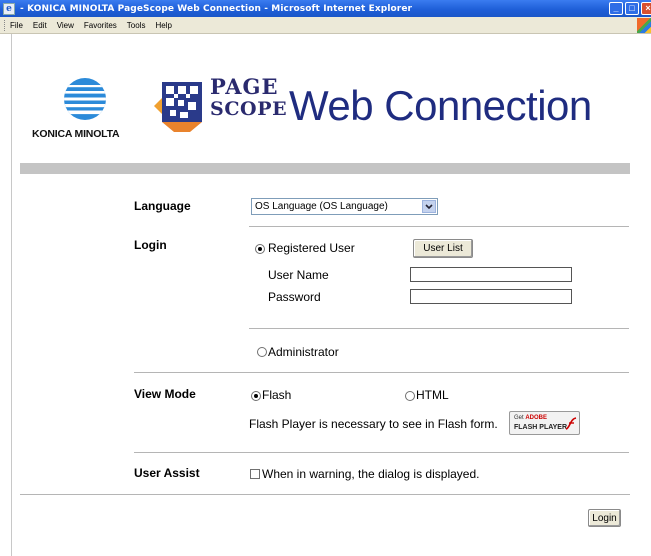  Describe the element at coordinates (410, 396) in the screenshot. I see `html-radio` at that location.